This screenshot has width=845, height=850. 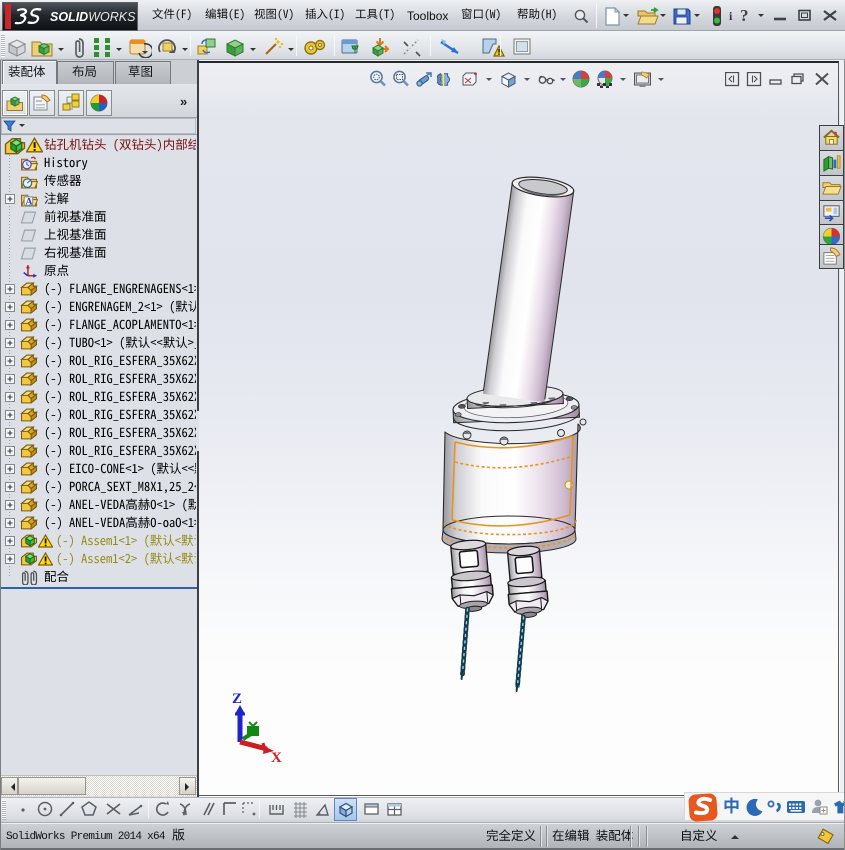 What do you see at coordinates (237, 699) in the screenshot?
I see `svg-text: Z` at bounding box center [237, 699].